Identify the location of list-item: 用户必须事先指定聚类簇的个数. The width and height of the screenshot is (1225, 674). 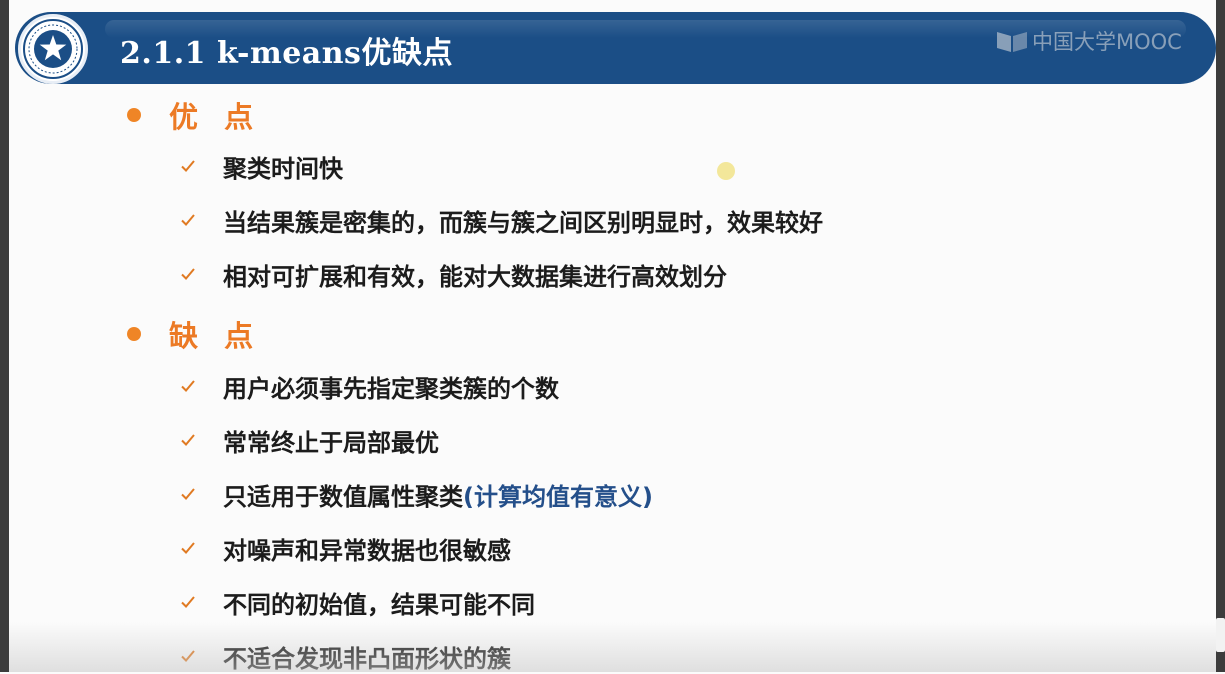
(370, 387).